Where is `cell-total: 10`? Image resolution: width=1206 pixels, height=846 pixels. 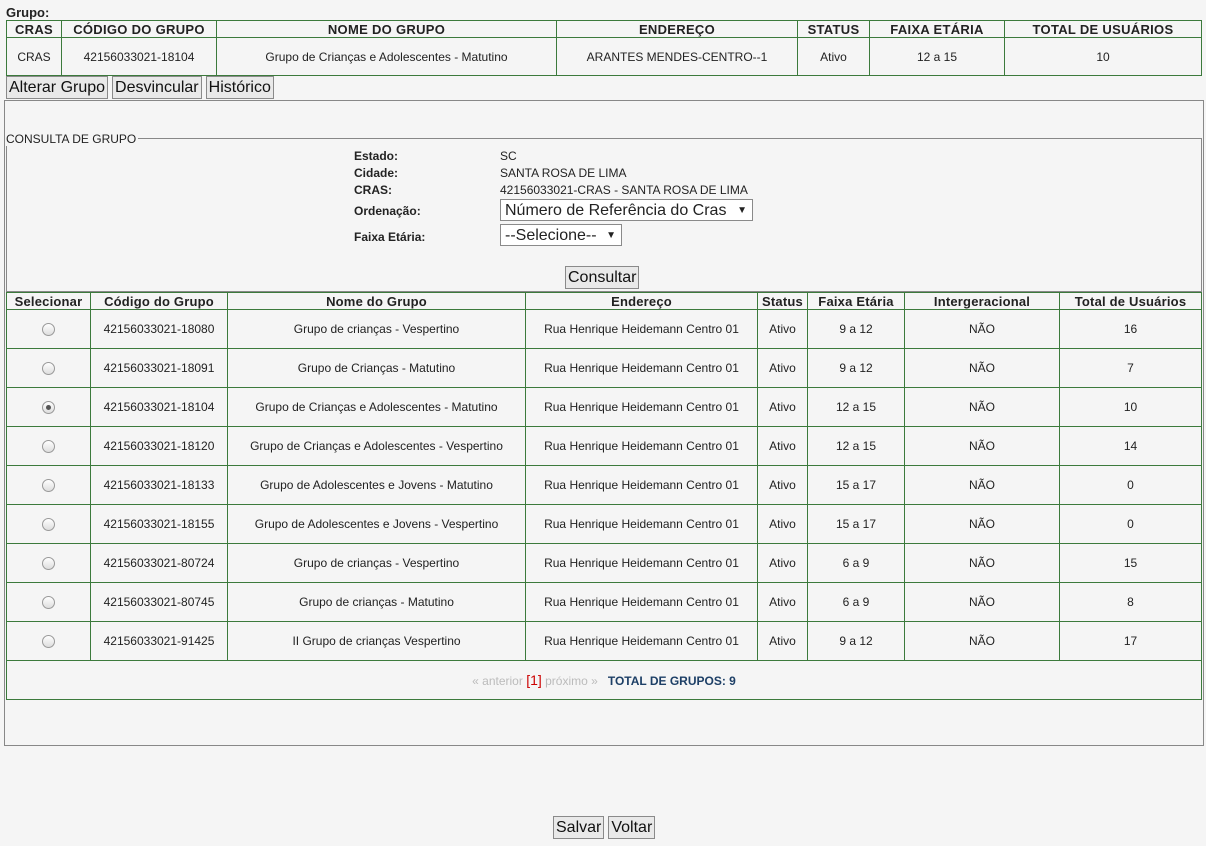
cell-total: 10 is located at coordinates (1103, 56).